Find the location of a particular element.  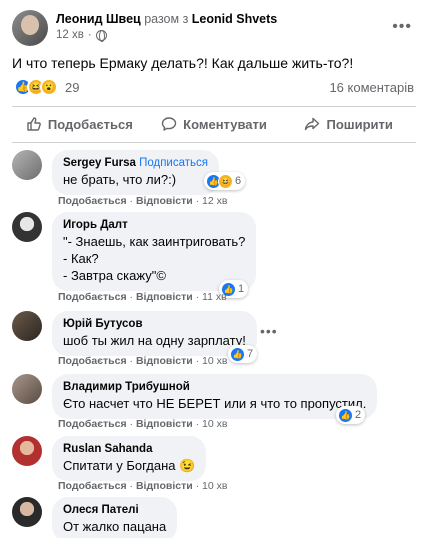

commenter-name: Sergey Fursa Подписаться is located at coordinates (135, 163).